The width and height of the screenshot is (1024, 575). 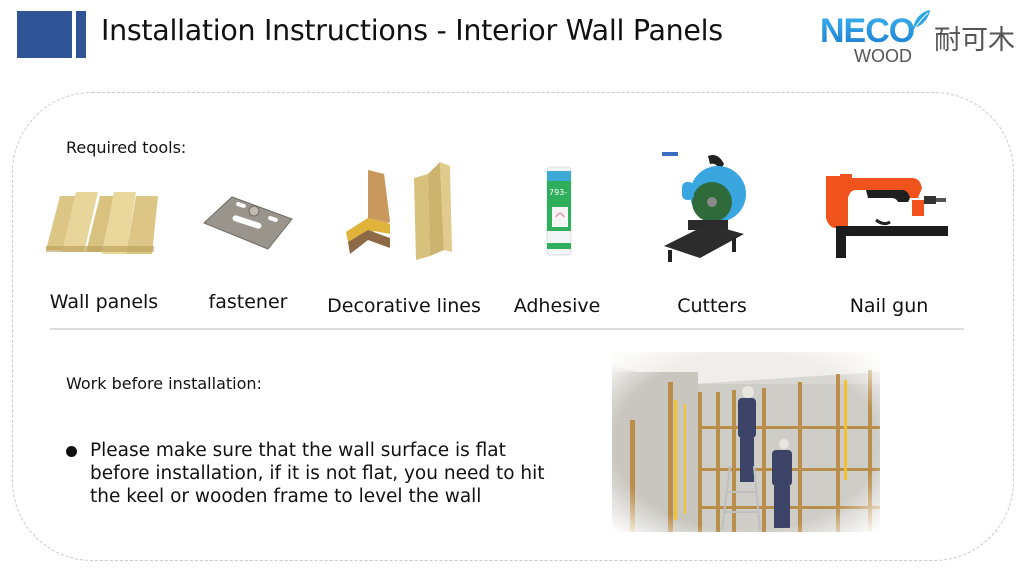 I want to click on header-accent-block, so click(x=44, y=34).